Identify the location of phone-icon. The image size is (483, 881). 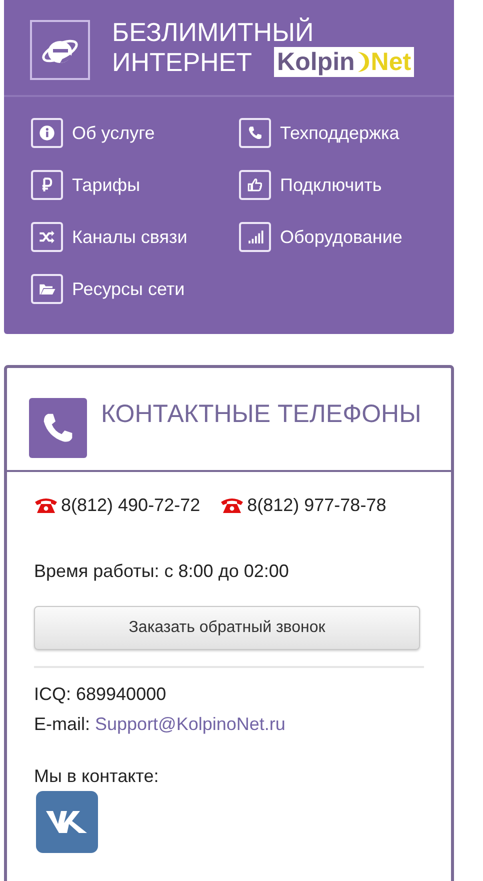
(58, 428).